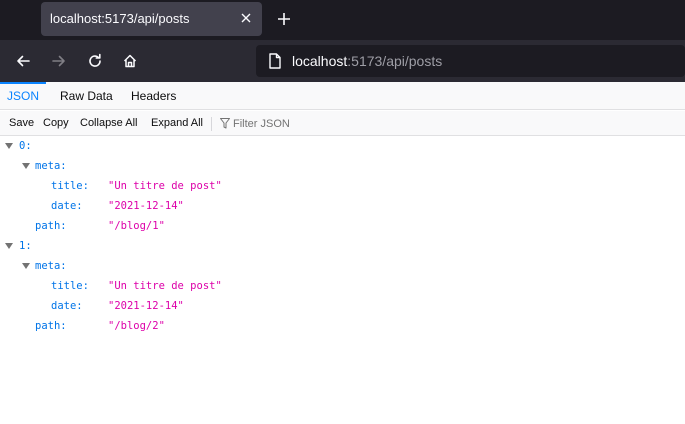  Describe the element at coordinates (86, 95) in the screenshot. I see `tab-raw-data: Raw Data` at that location.